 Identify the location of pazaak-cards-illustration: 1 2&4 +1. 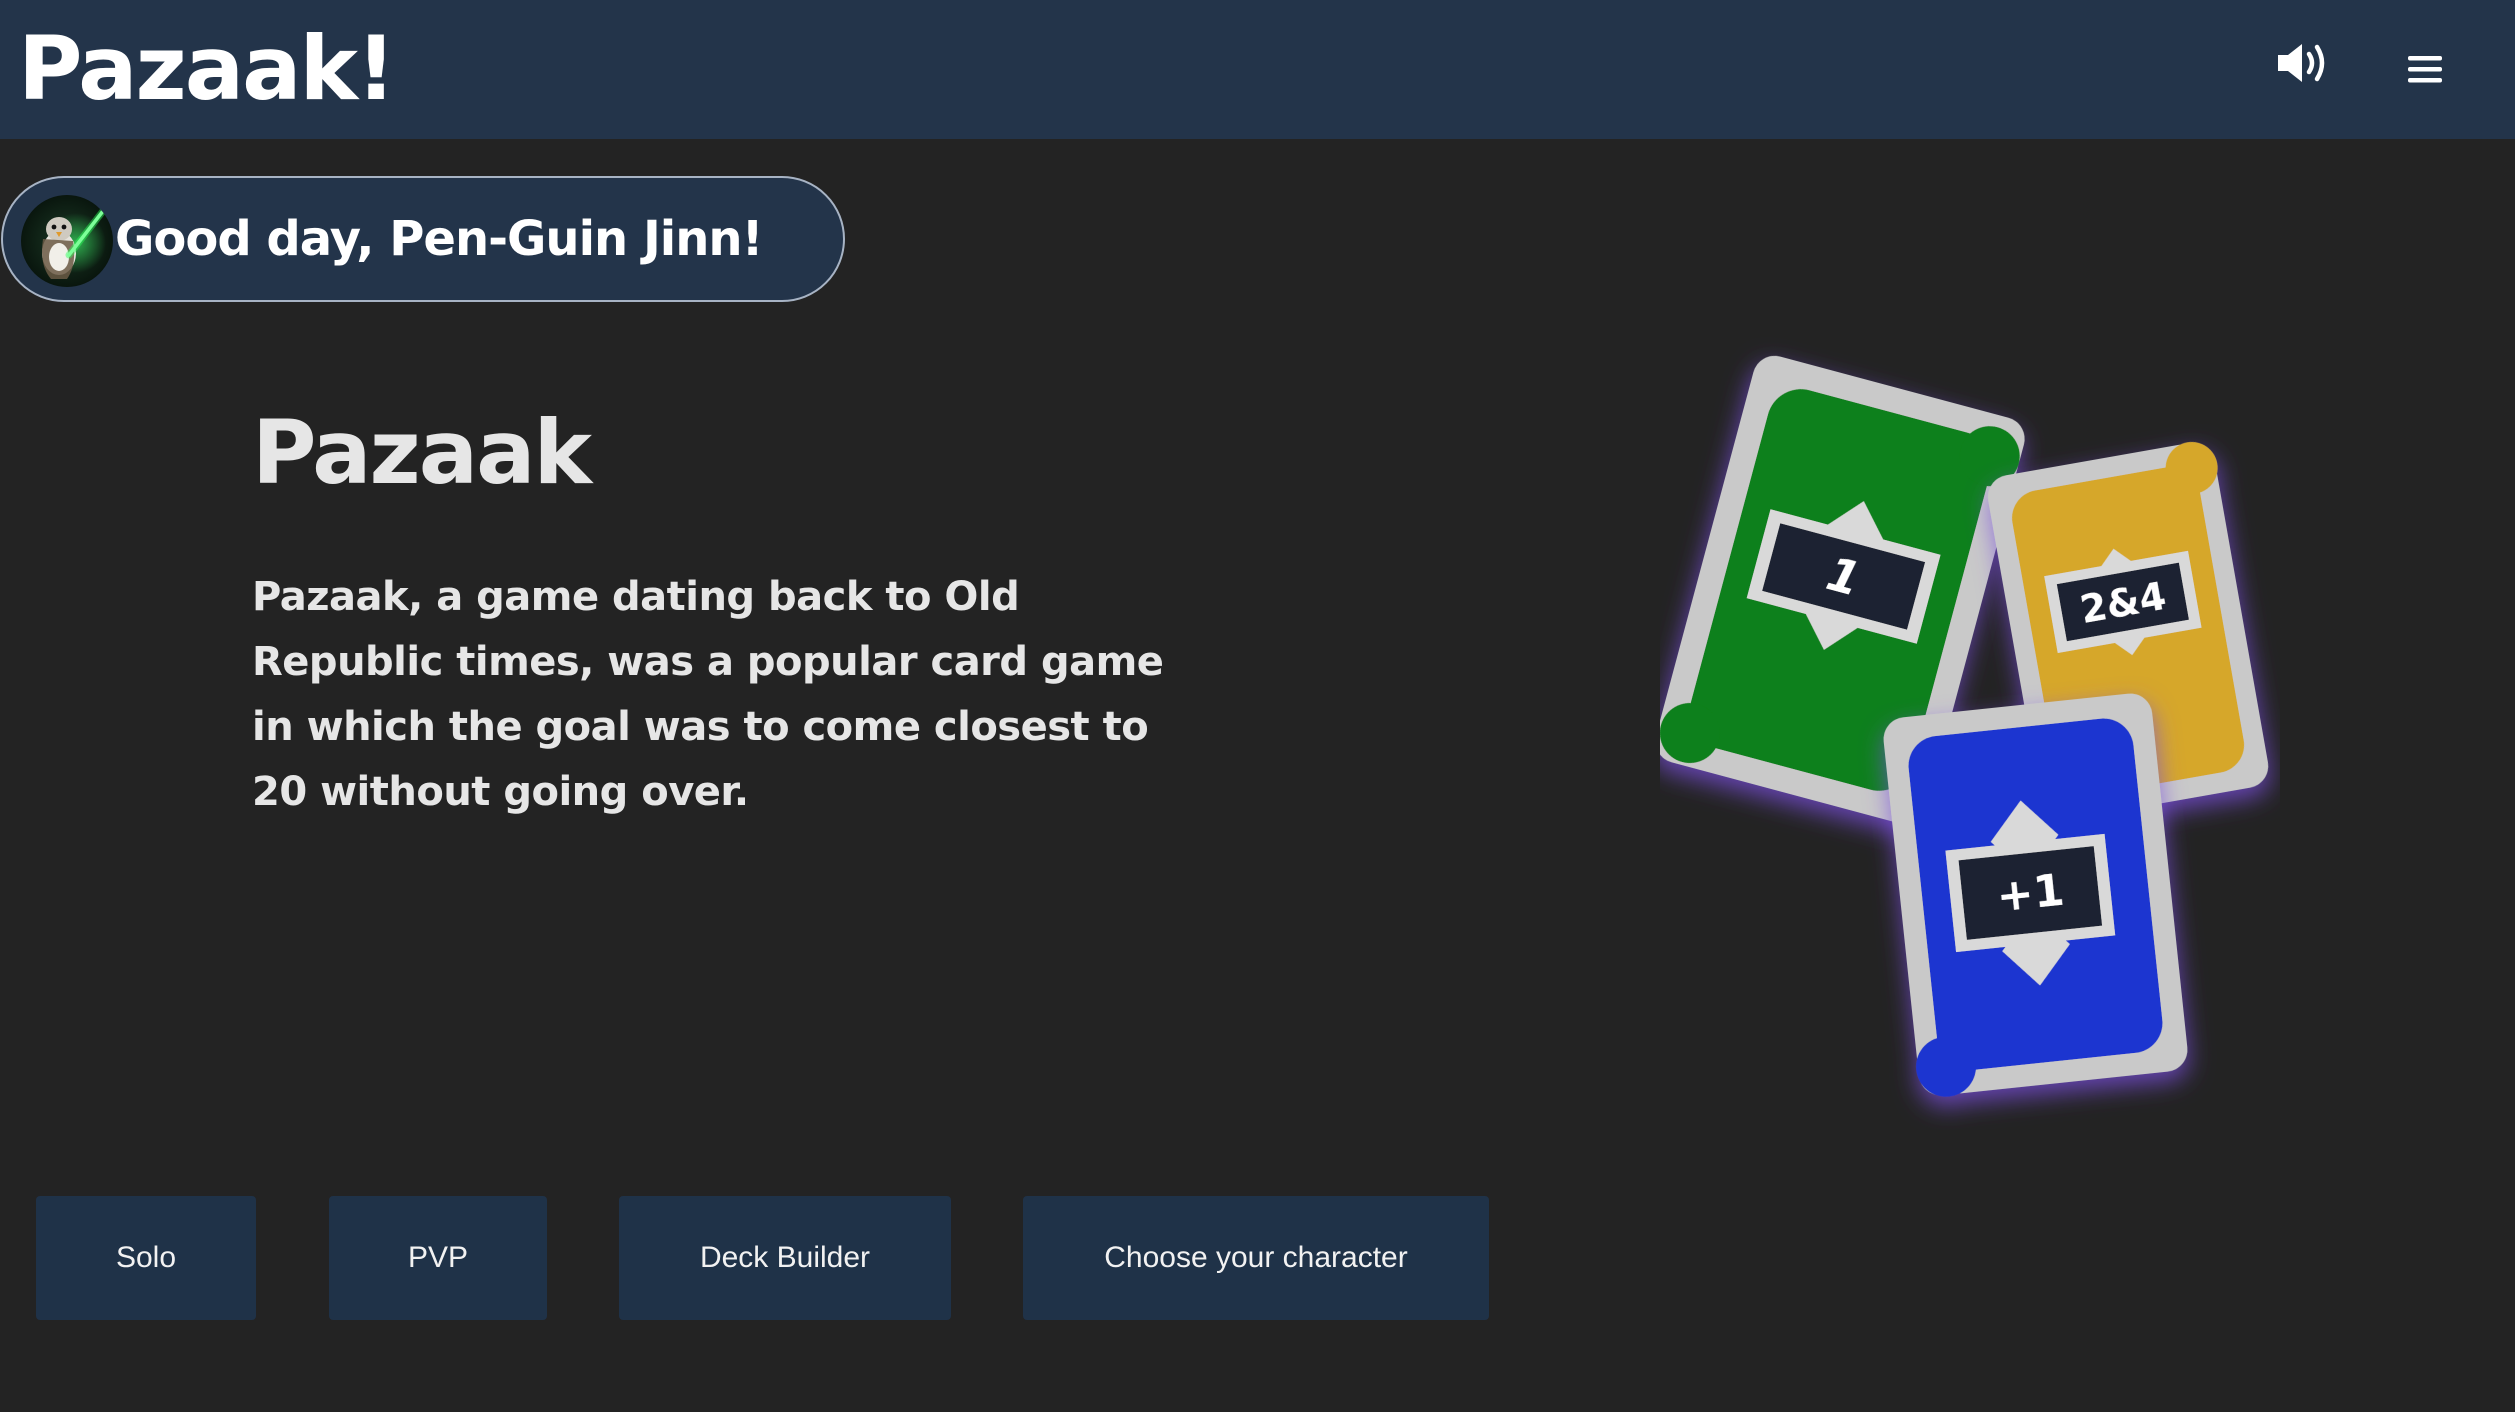
(1967, 730).